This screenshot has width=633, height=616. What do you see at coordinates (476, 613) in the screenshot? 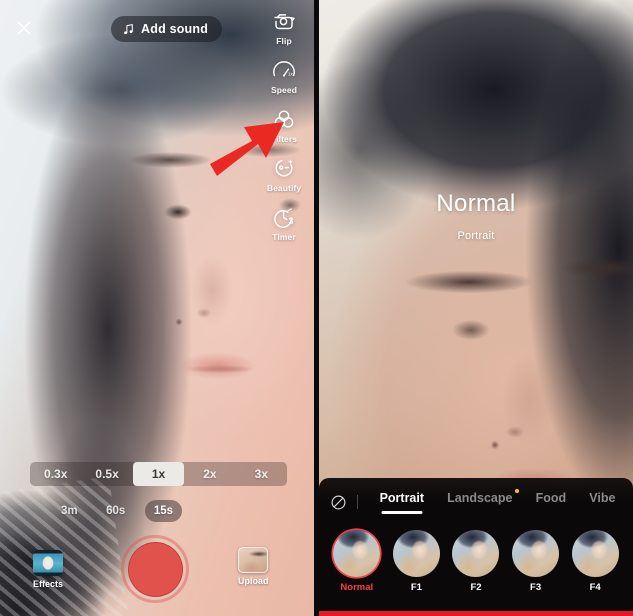
I see `annotation-bottom-bar` at bounding box center [476, 613].